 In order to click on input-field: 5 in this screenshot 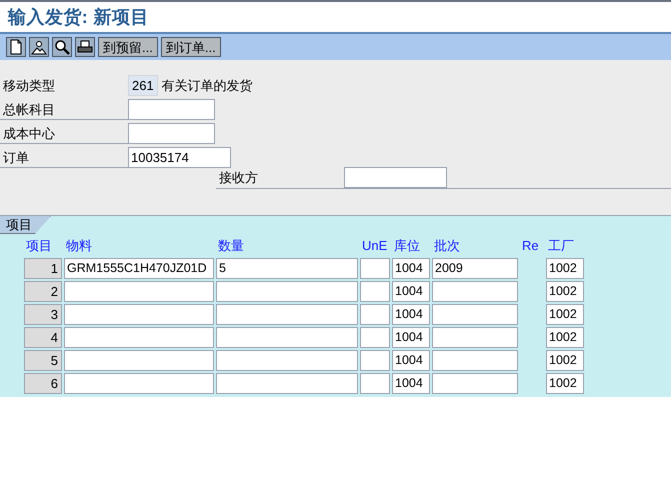, I will do `click(287, 268)`.